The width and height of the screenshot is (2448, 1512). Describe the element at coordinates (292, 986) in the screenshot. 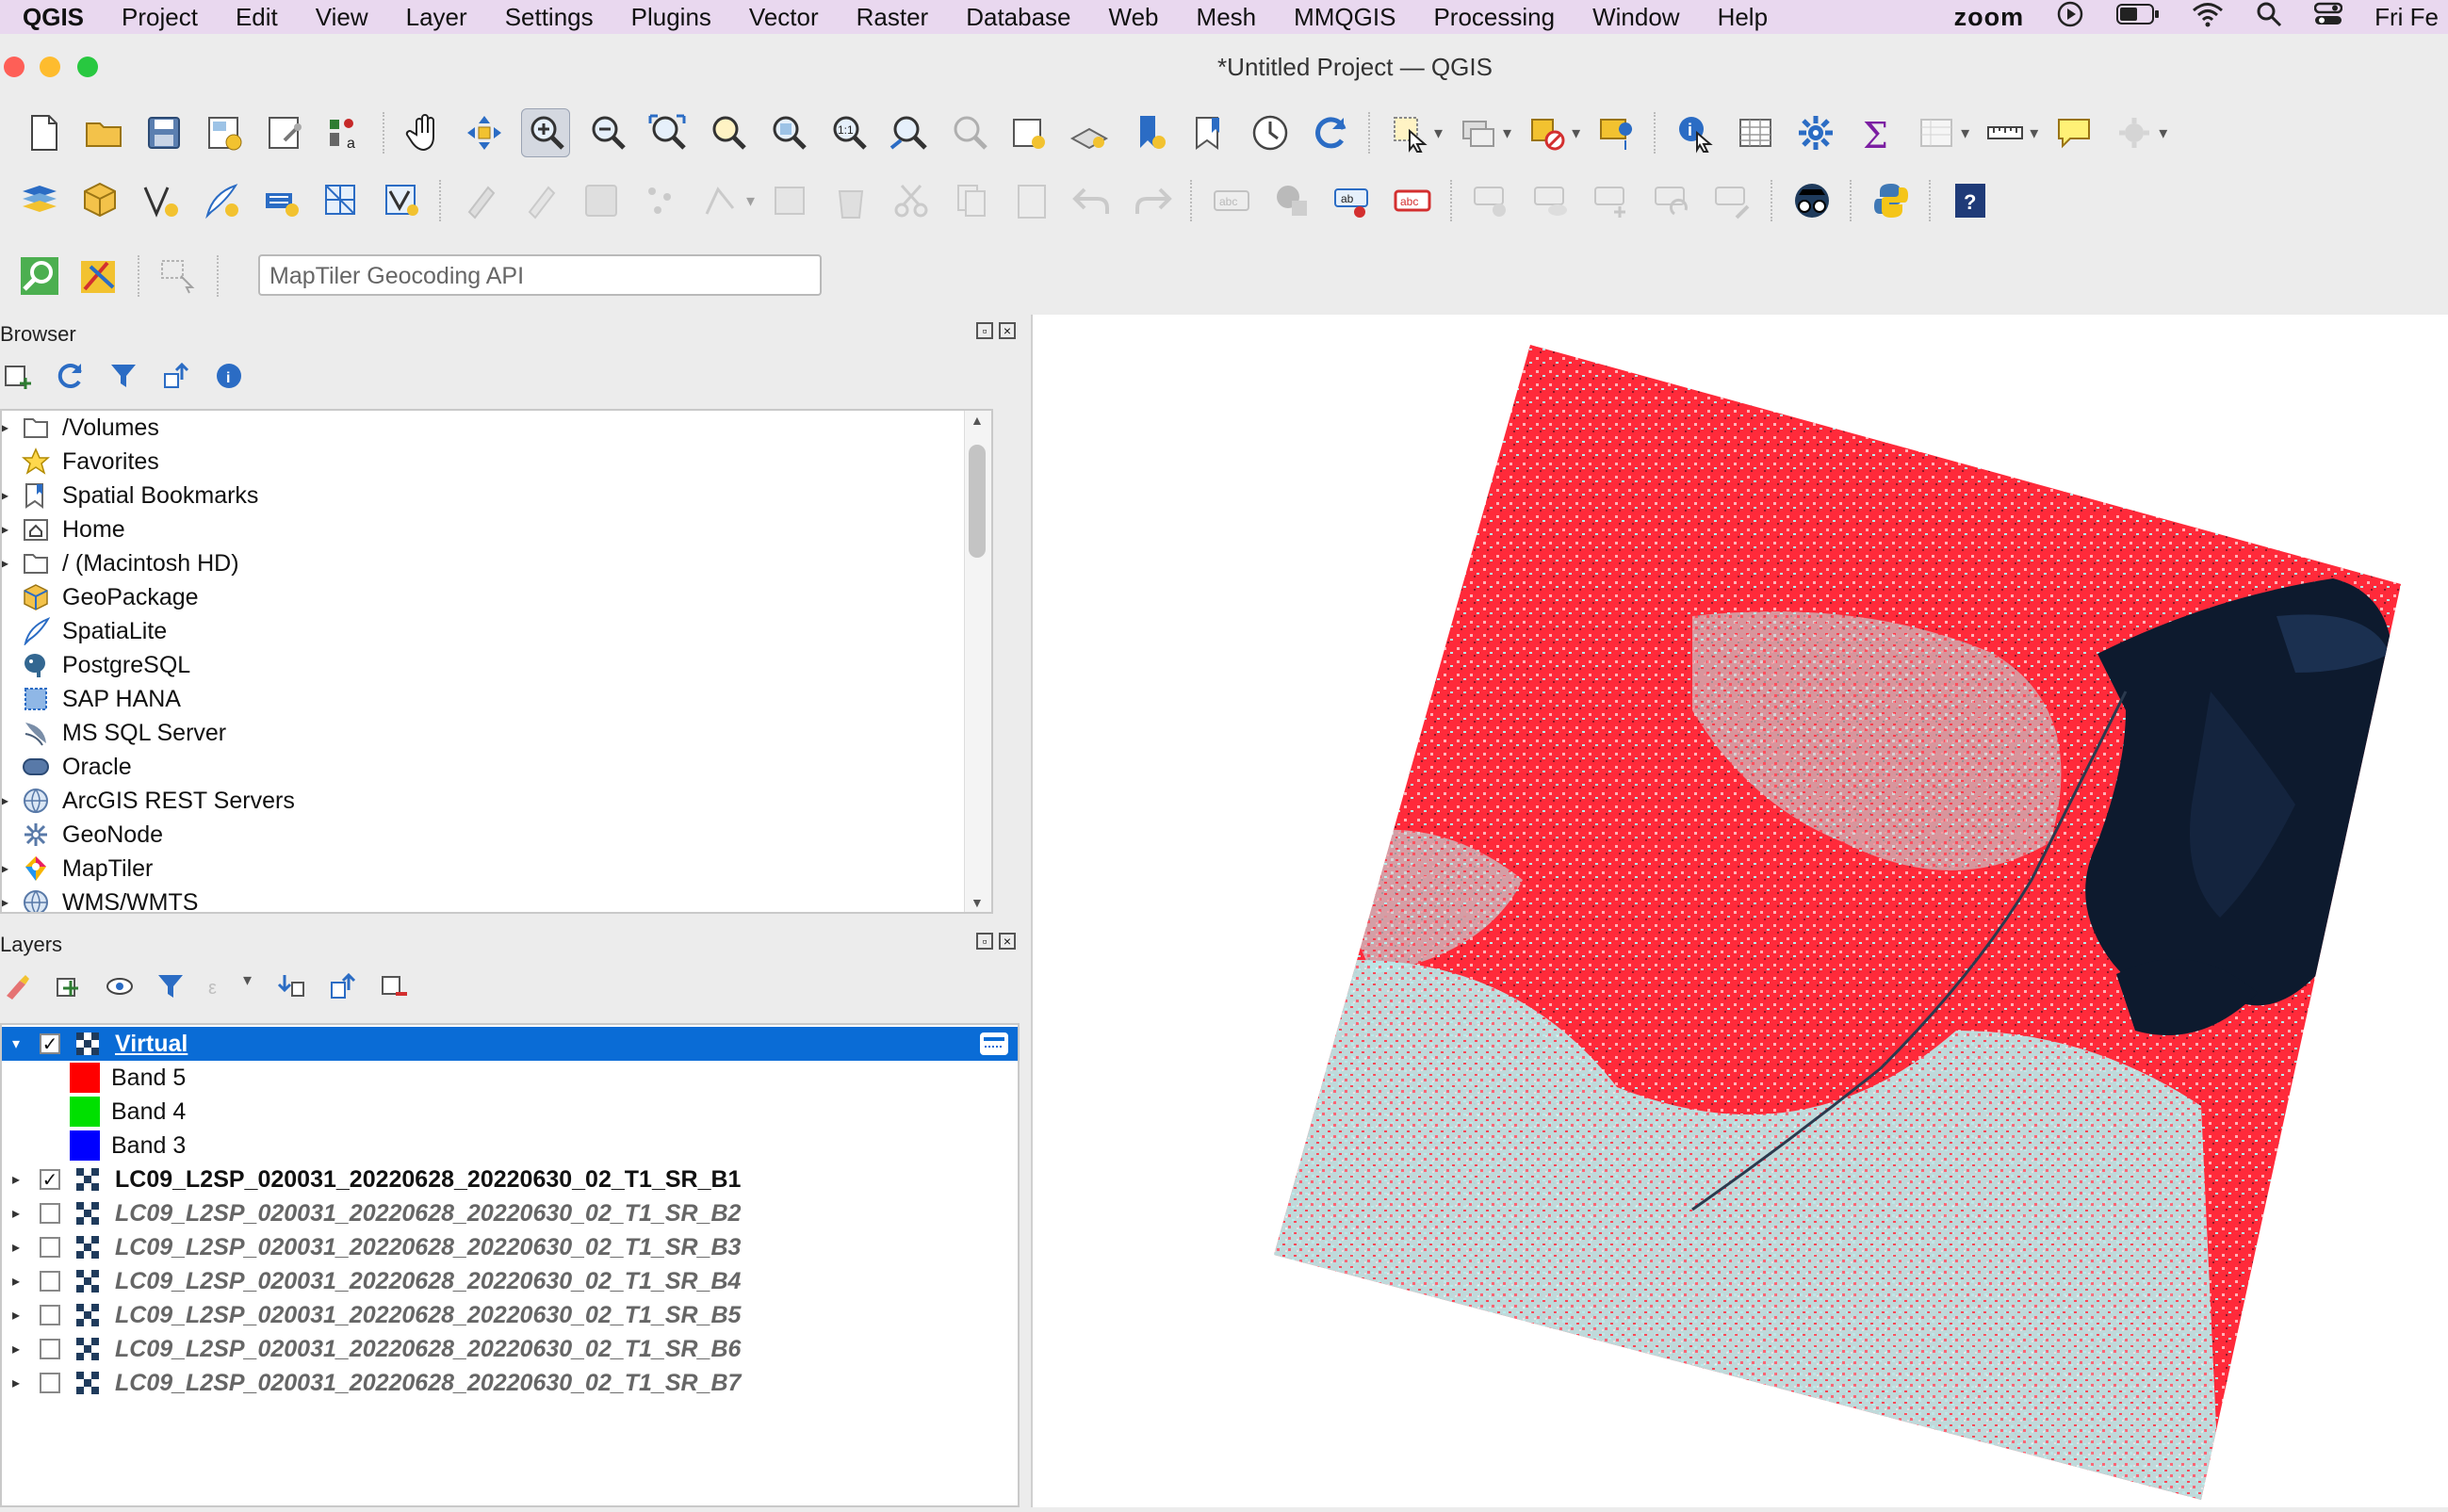

I see `expand-all-icon` at that location.